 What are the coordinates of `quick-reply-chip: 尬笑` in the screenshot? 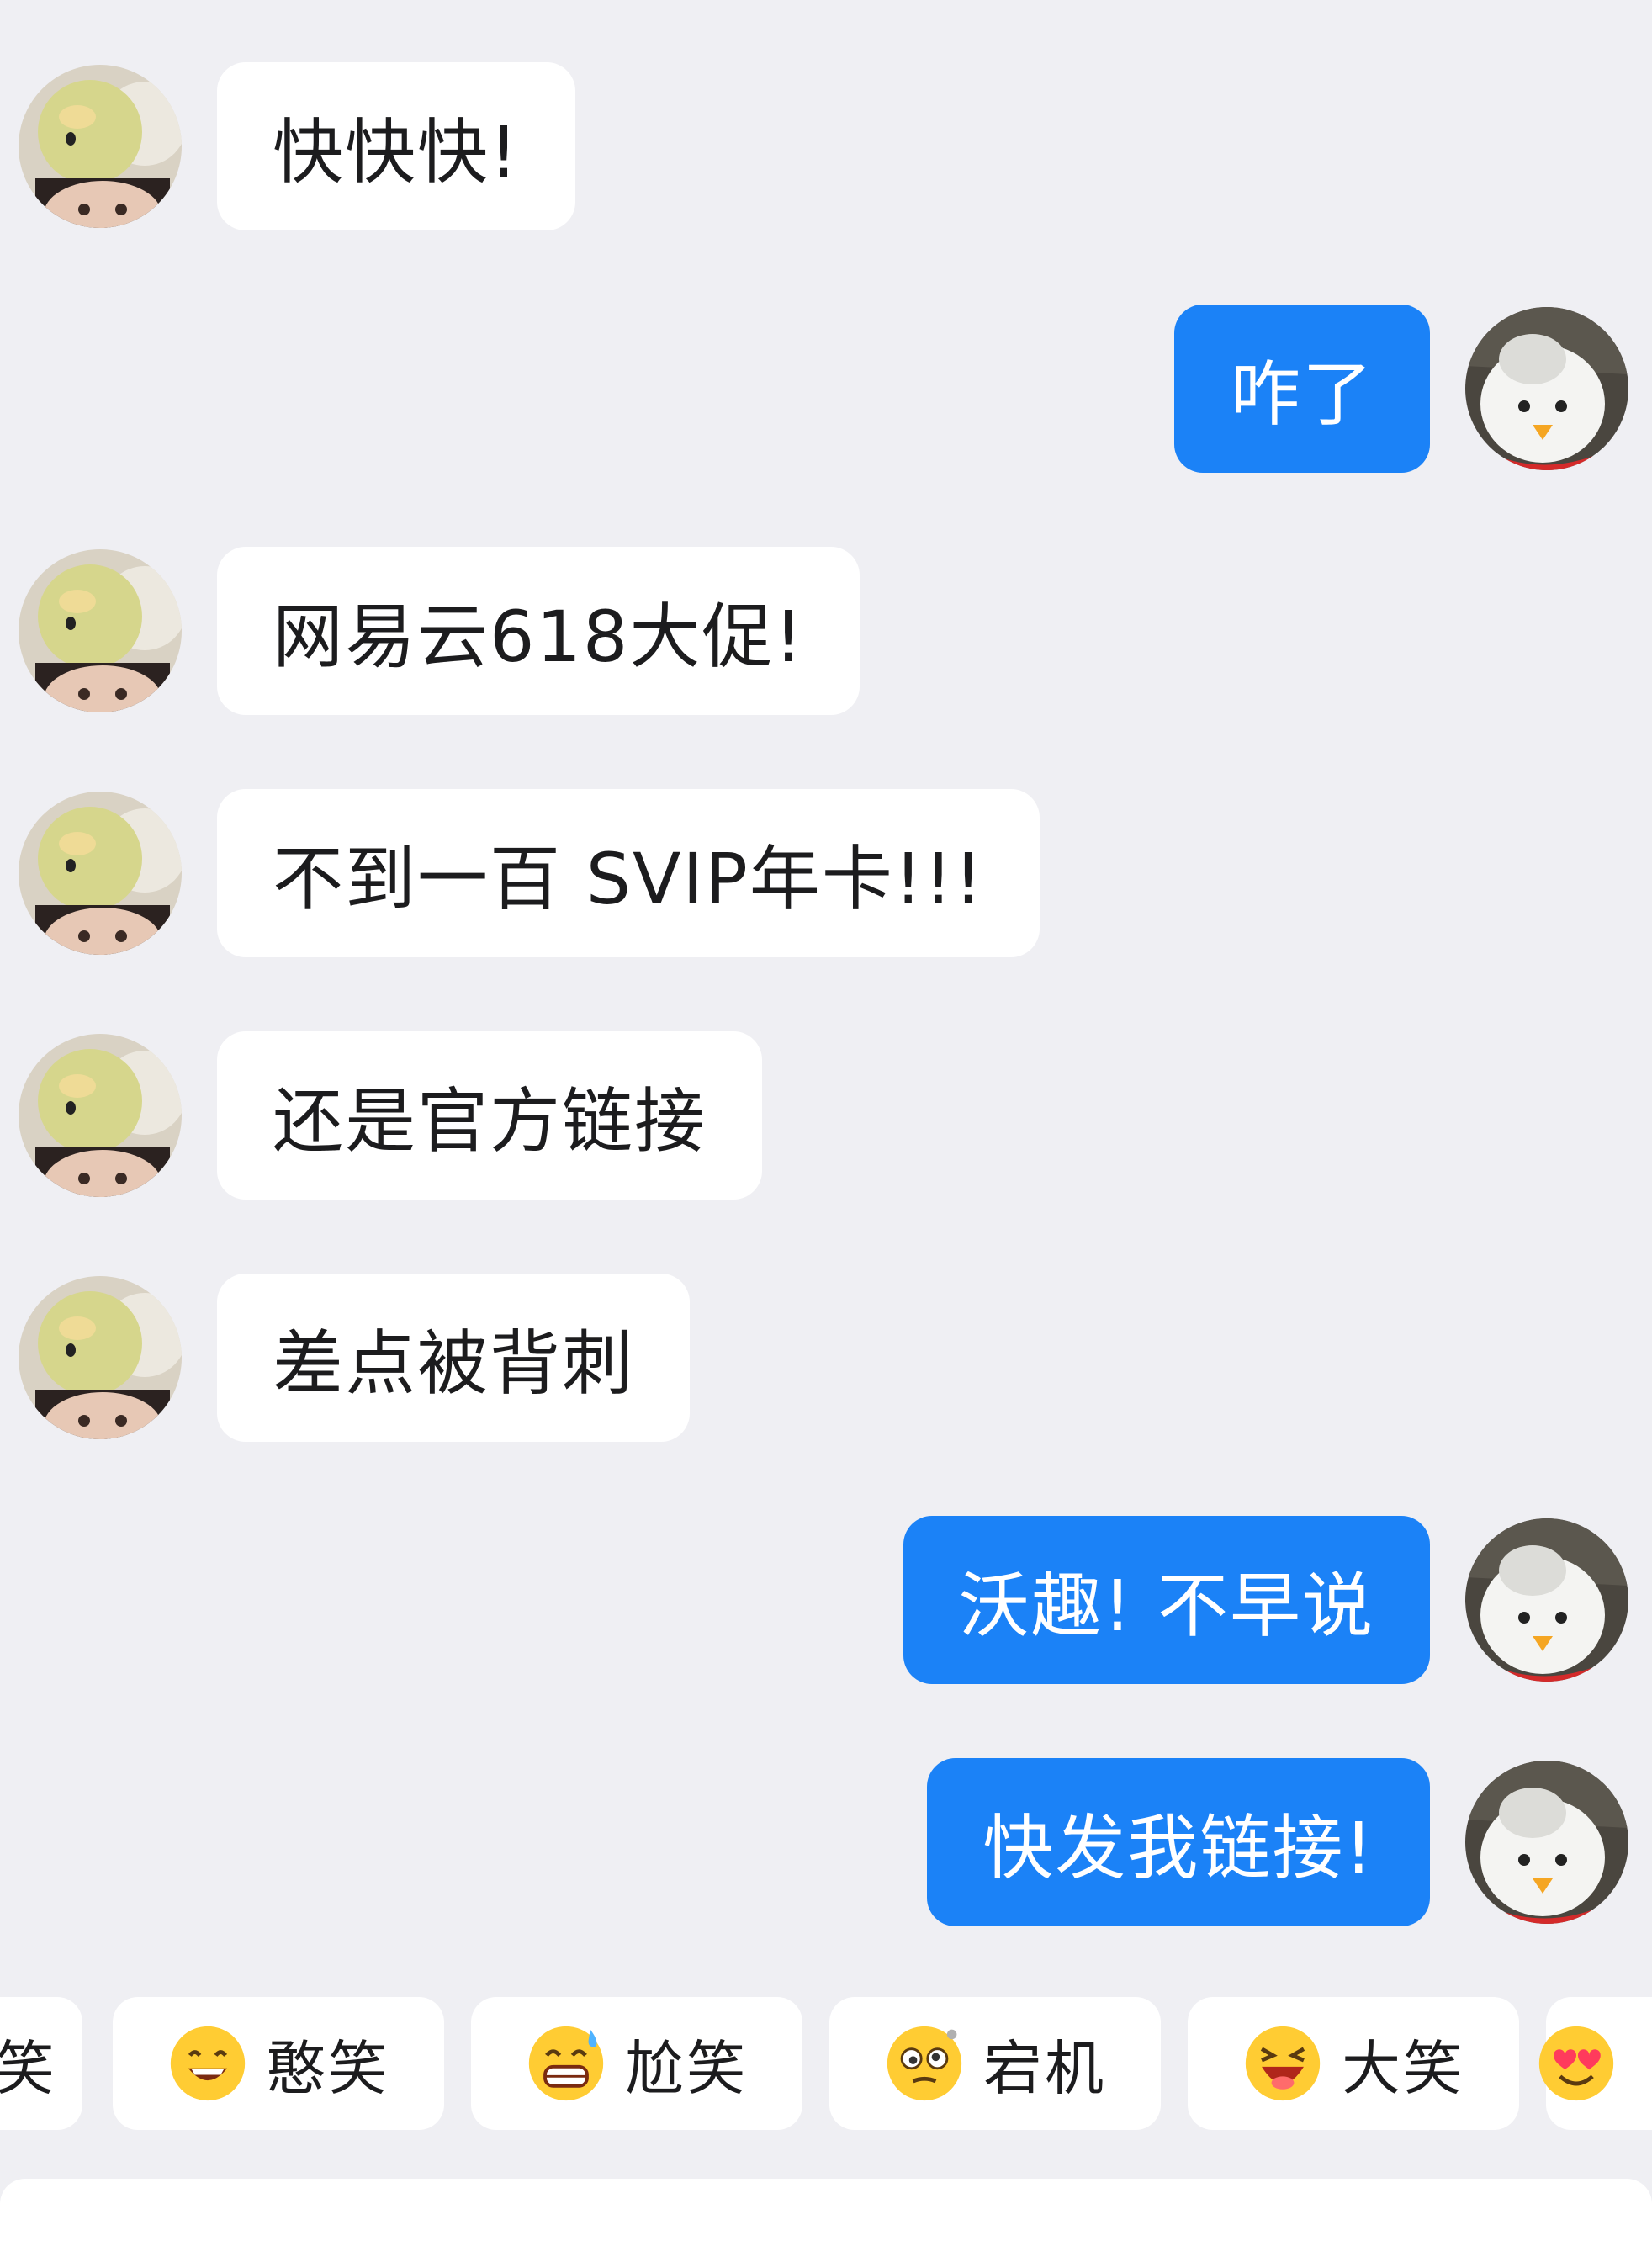 It's located at (636, 2063).